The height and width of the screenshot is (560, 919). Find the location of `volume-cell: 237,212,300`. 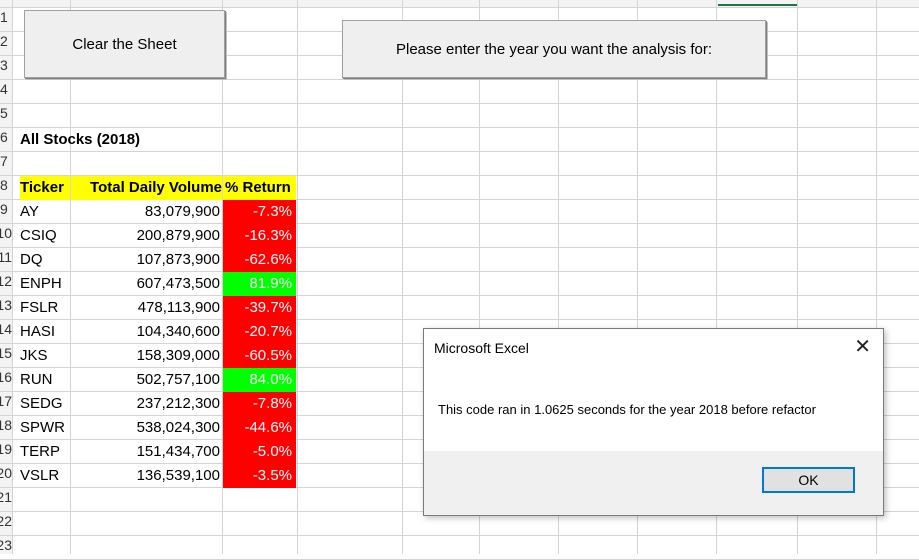

volume-cell: 237,212,300 is located at coordinates (145, 404).